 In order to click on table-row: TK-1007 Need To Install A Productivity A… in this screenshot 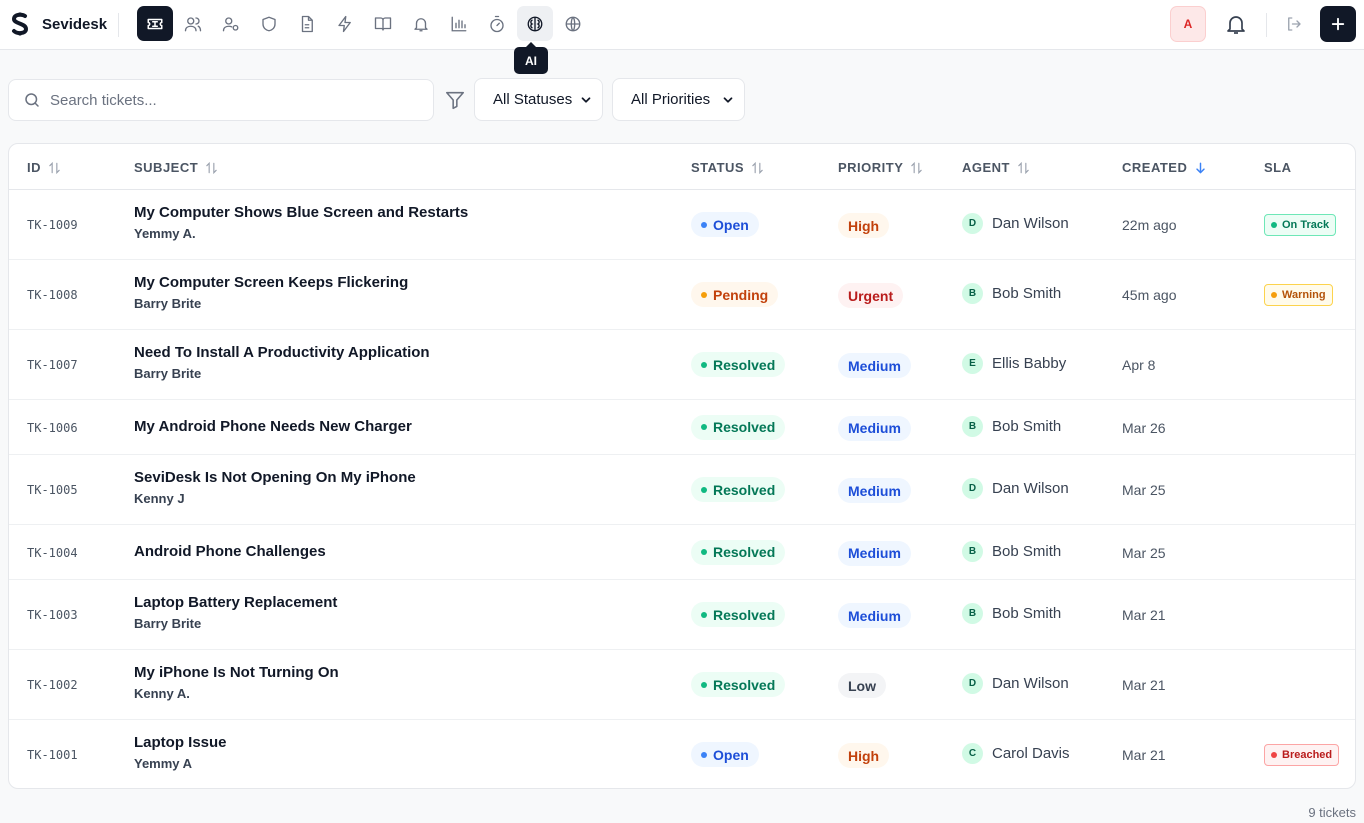, I will do `click(682, 365)`.